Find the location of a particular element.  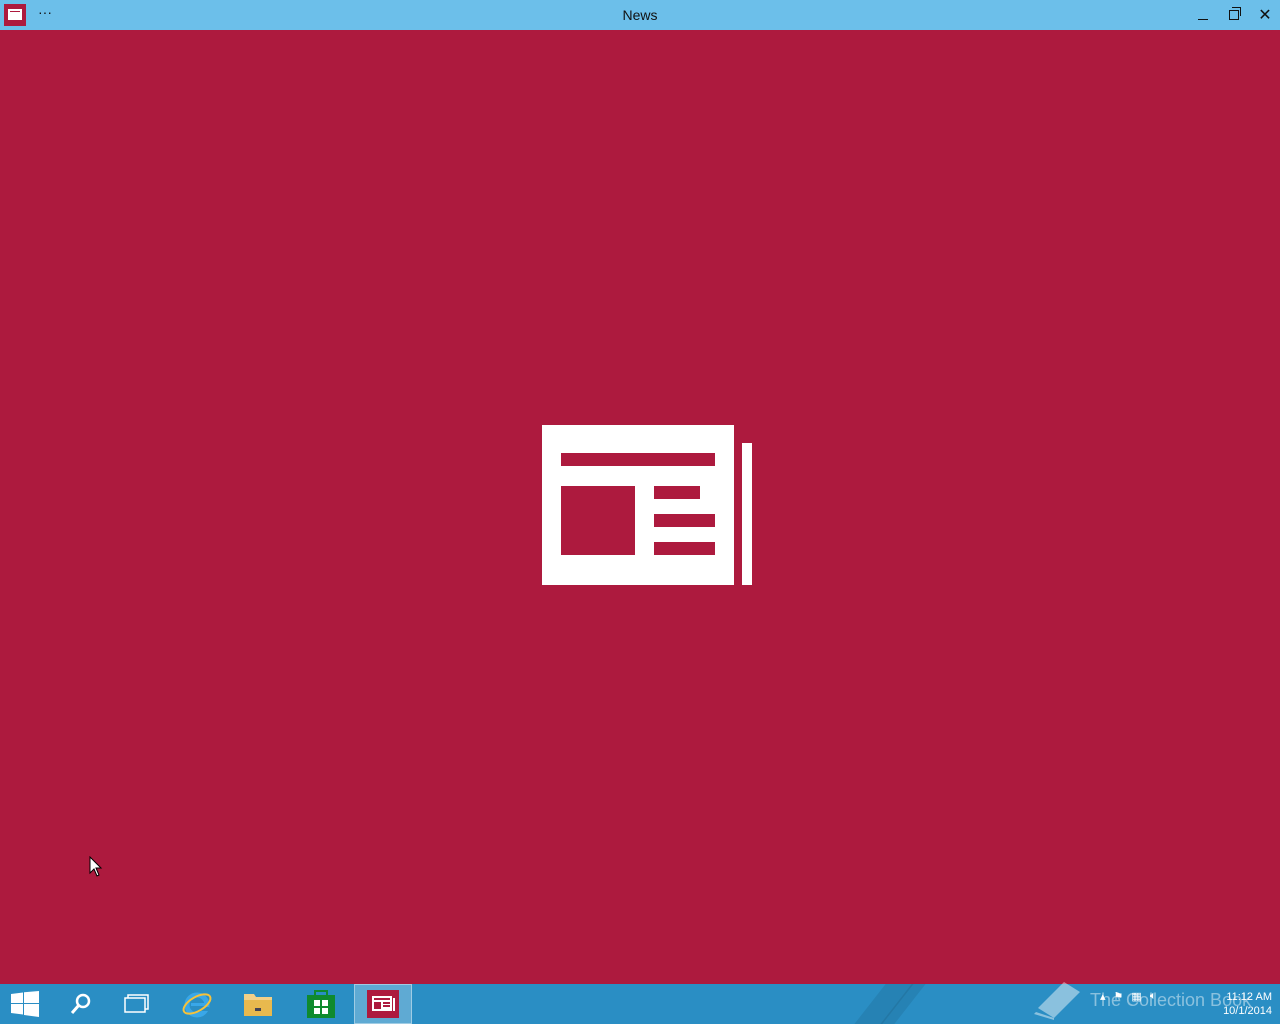

news-splash-icon is located at coordinates (647, 505).